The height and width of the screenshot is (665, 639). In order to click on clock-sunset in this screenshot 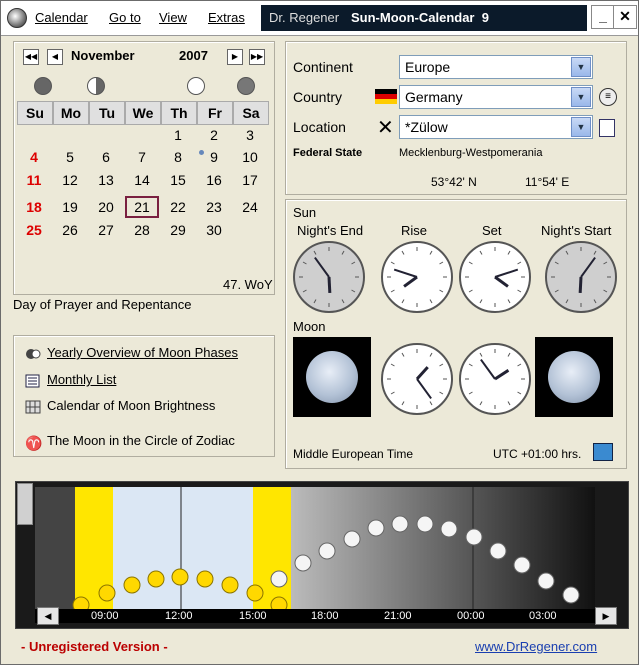, I will do `click(495, 277)`.